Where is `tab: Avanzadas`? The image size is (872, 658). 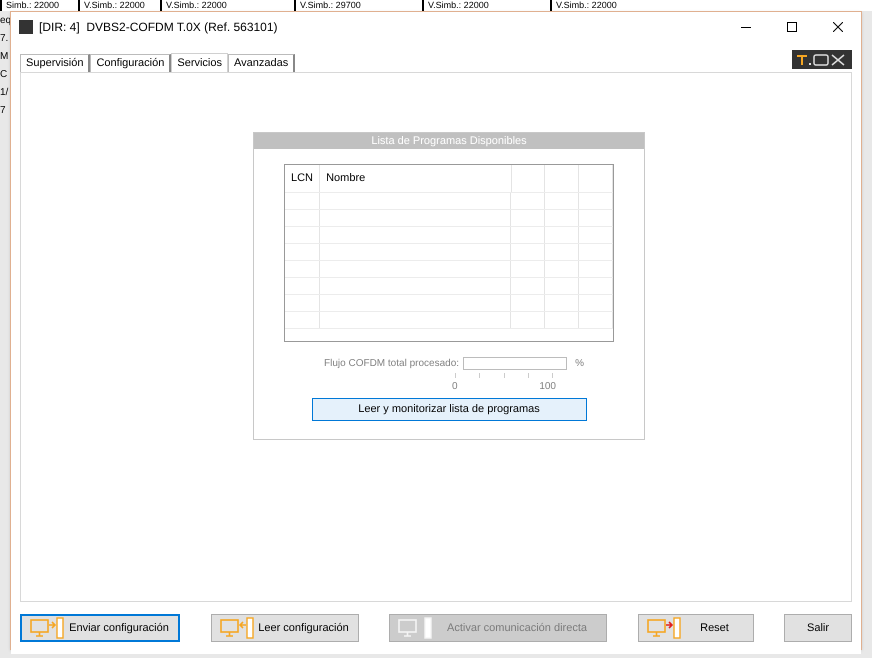 tab: Avanzadas is located at coordinates (262, 63).